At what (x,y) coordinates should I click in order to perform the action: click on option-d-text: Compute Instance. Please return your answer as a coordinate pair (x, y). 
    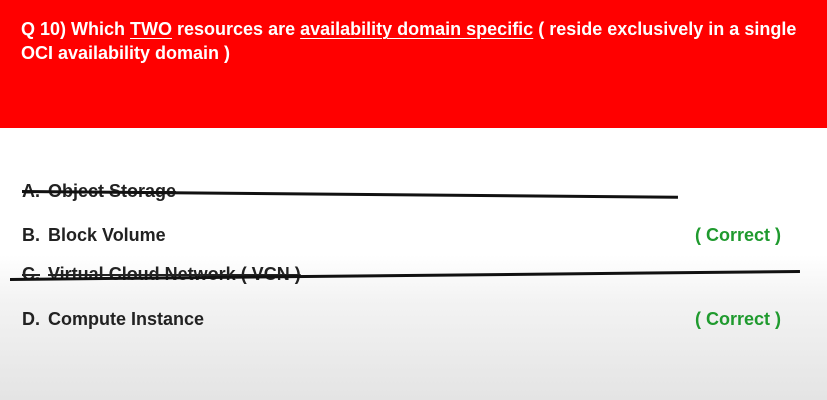
    Looking at the image, I should click on (126, 319).